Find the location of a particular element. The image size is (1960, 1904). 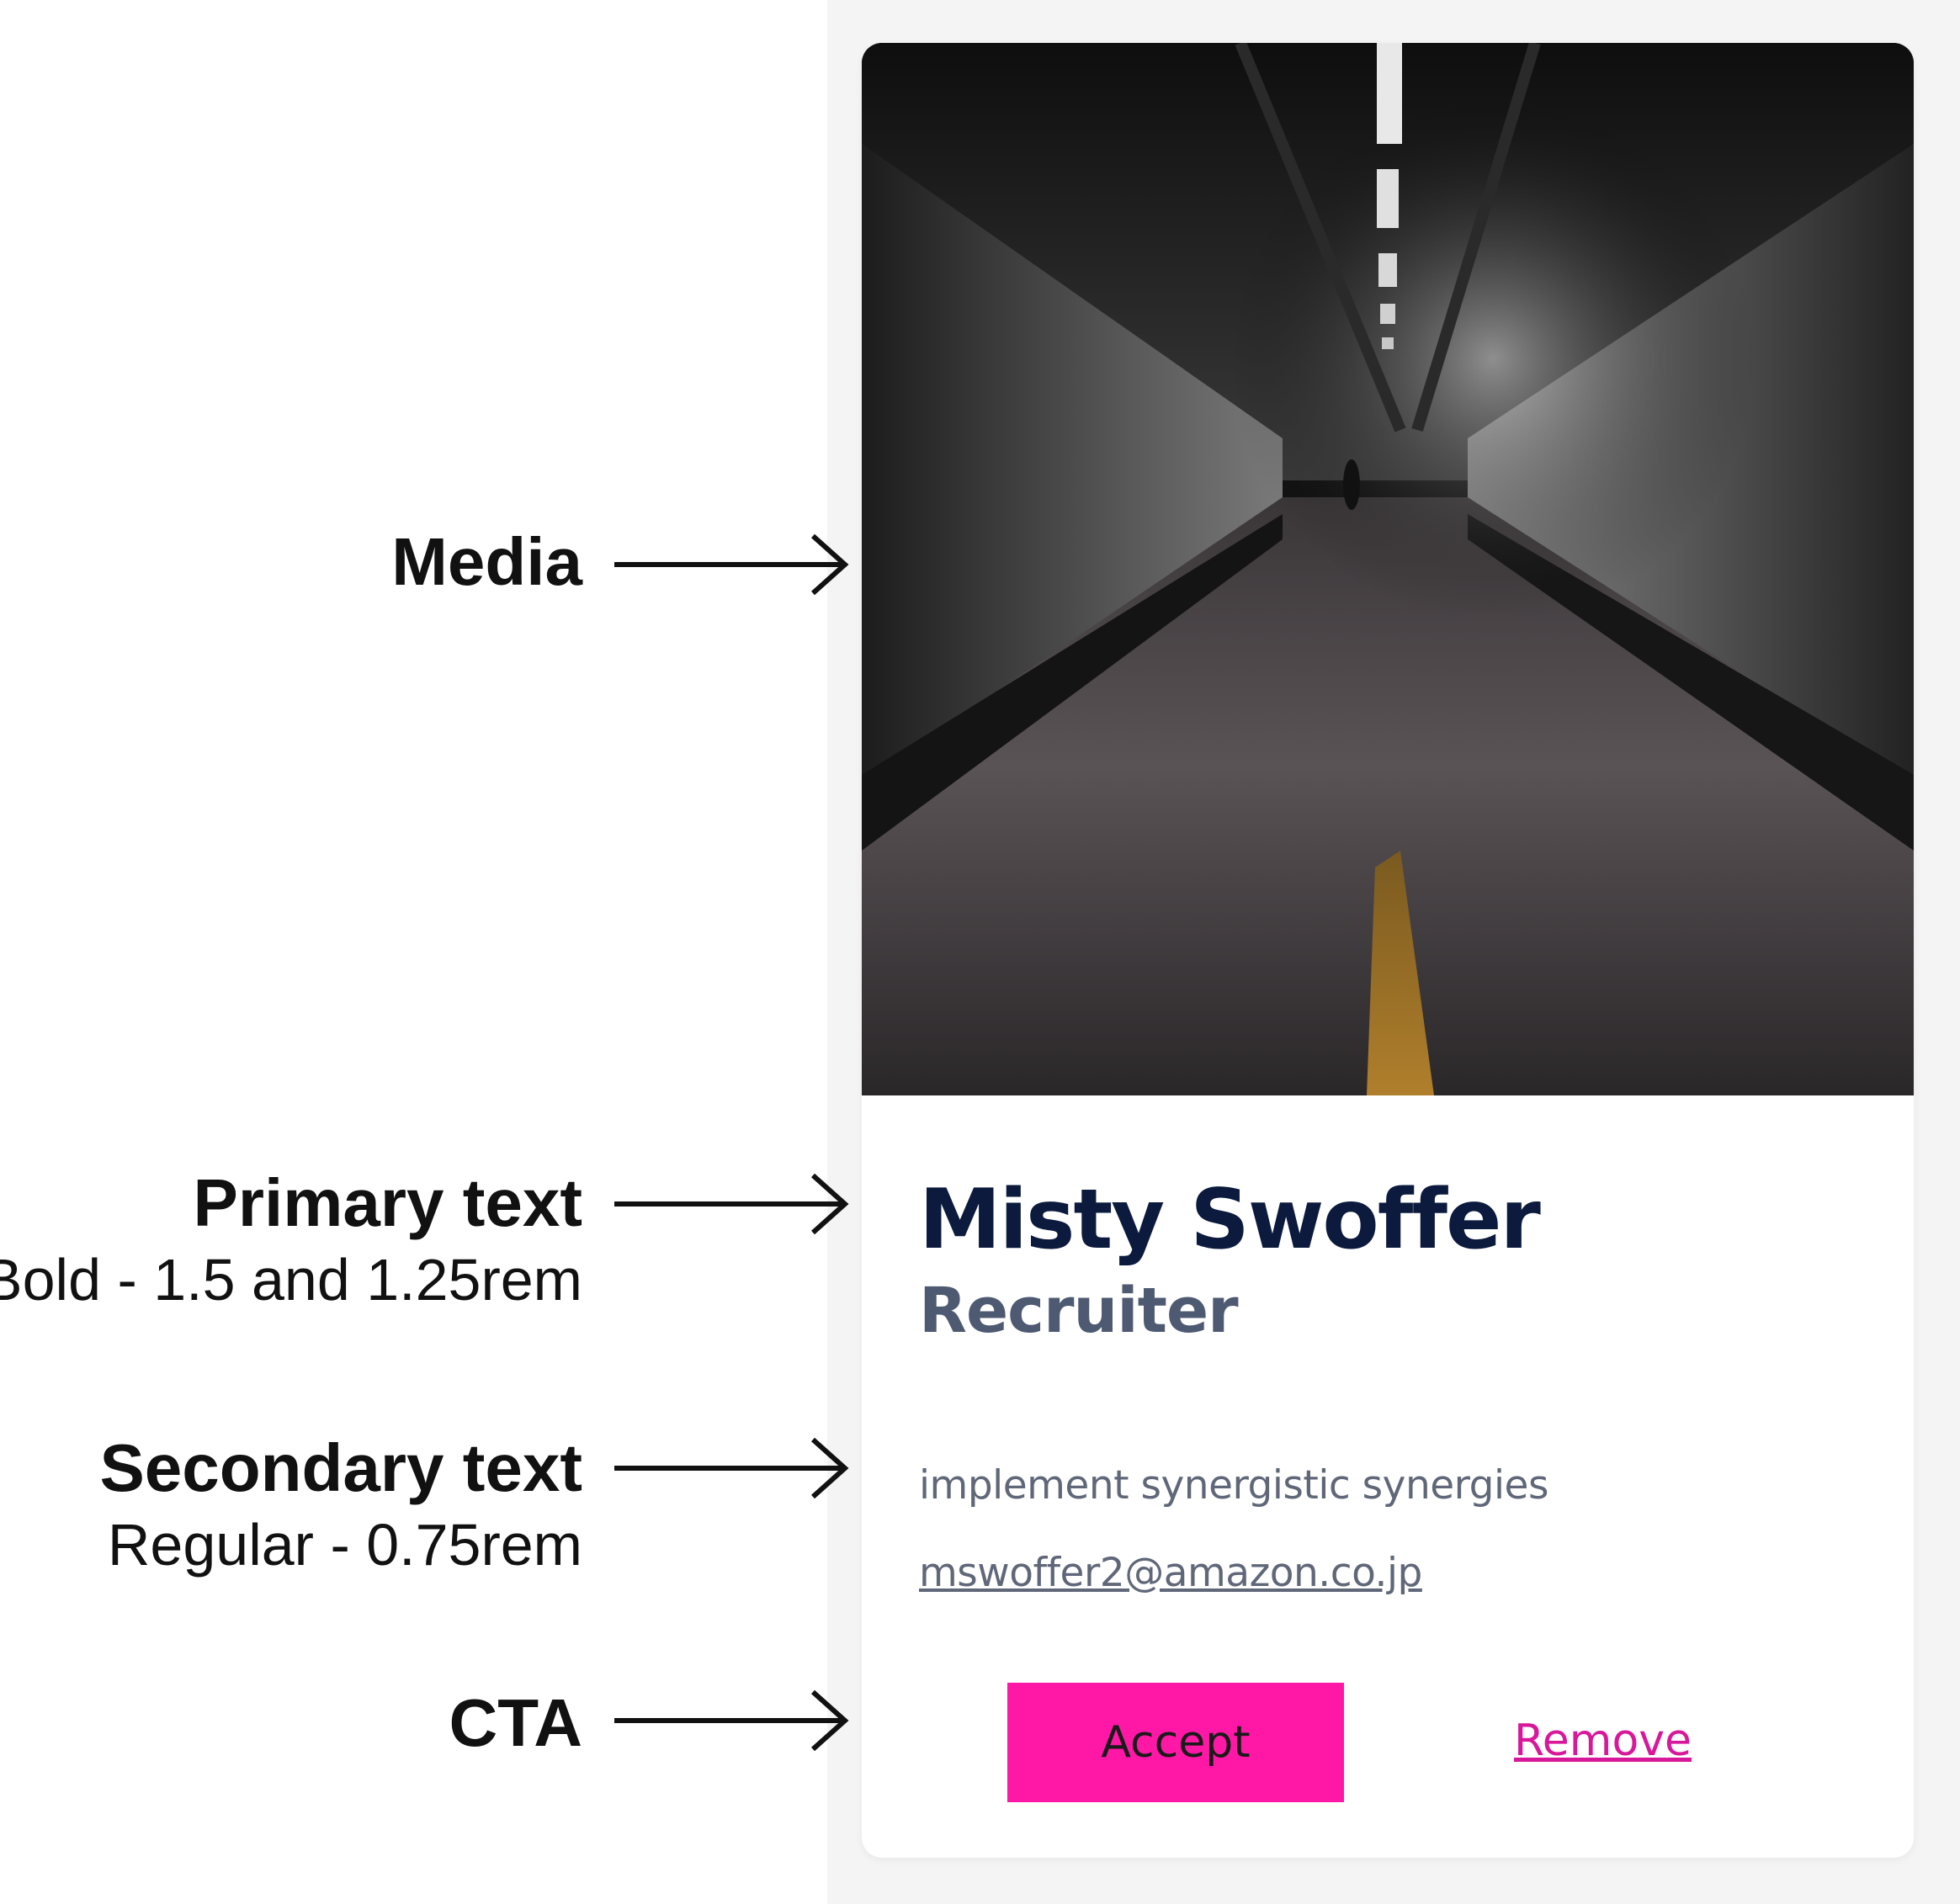

annotation-media: Media is located at coordinates (486, 562).